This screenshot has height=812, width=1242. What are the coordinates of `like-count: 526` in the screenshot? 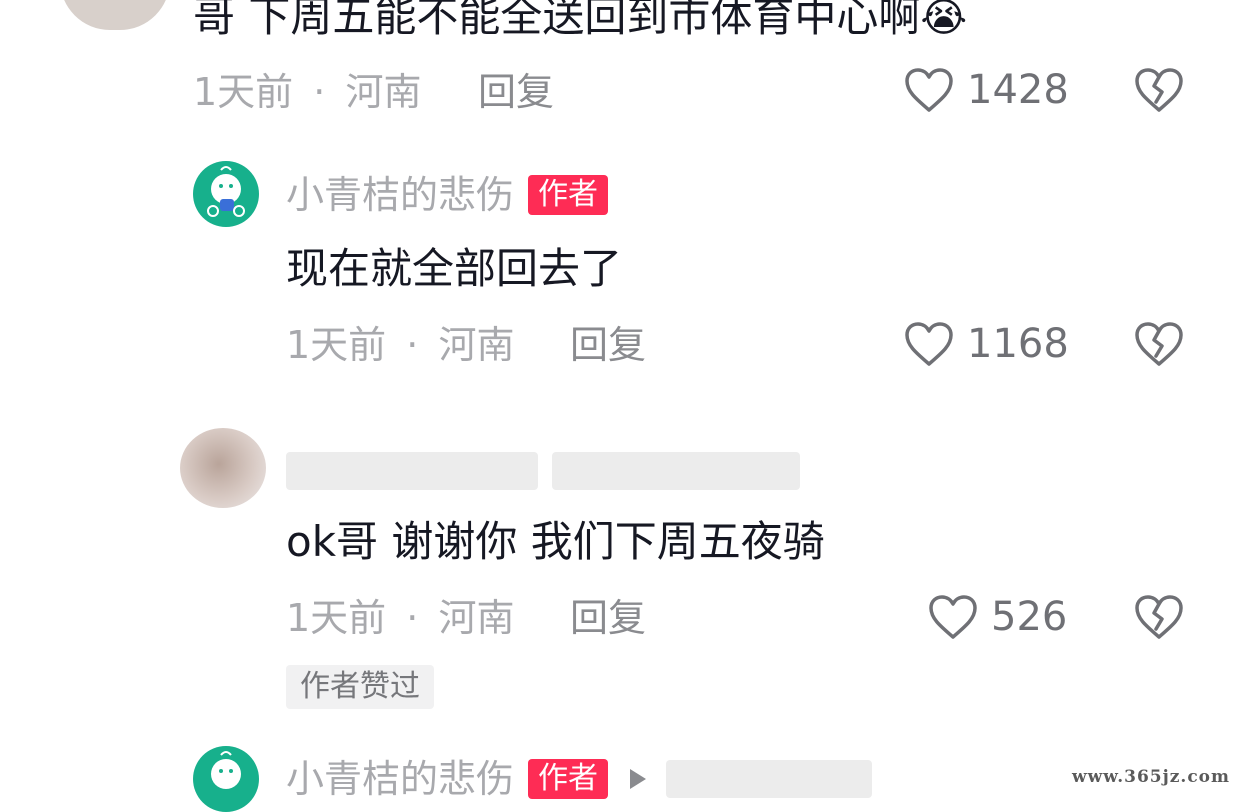 It's located at (1029, 617).